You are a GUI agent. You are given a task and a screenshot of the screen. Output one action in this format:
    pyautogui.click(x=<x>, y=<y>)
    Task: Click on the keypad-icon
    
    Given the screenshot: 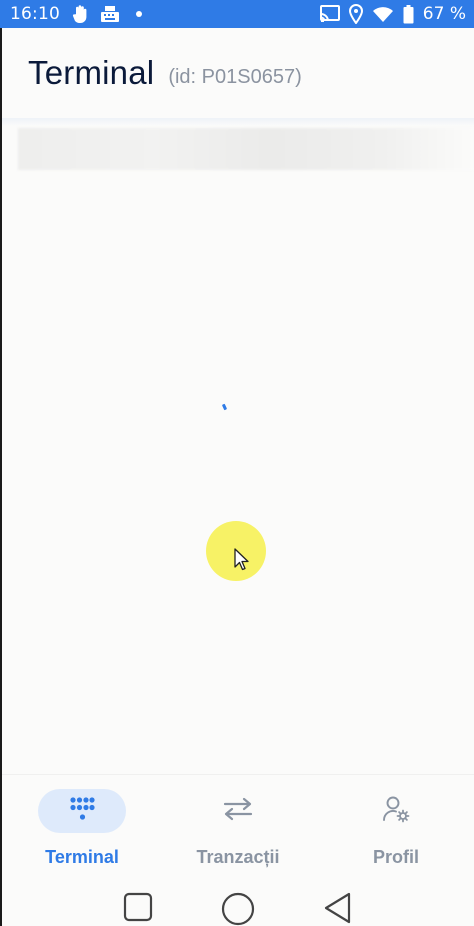 What is the action you would take?
    pyautogui.click(x=82, y=811)
    